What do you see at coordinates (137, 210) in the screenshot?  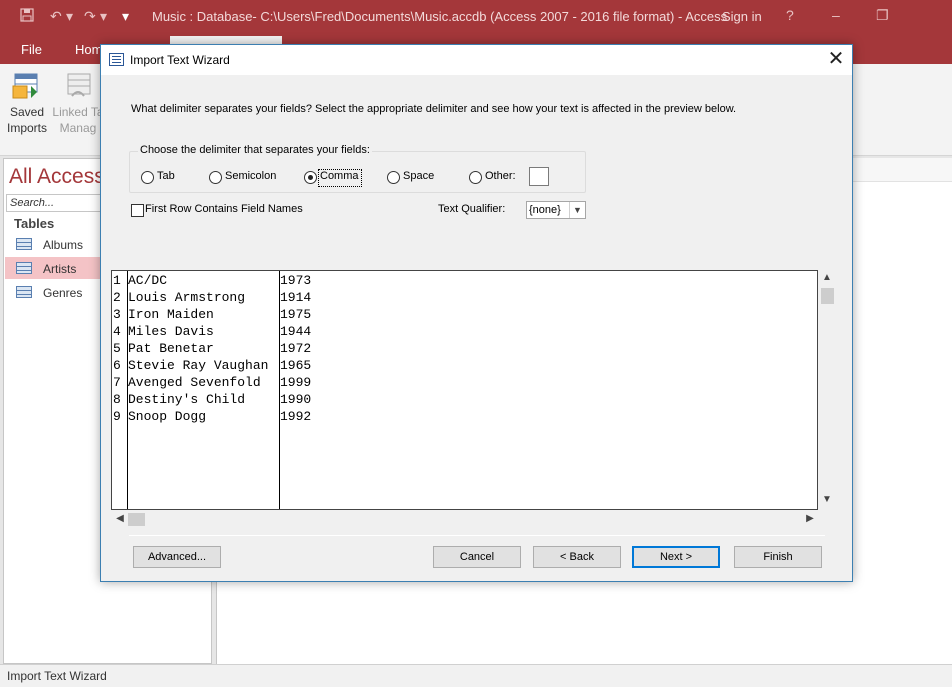 I see `first-row-field-names-checkbox` at bounding box center [137, 210].